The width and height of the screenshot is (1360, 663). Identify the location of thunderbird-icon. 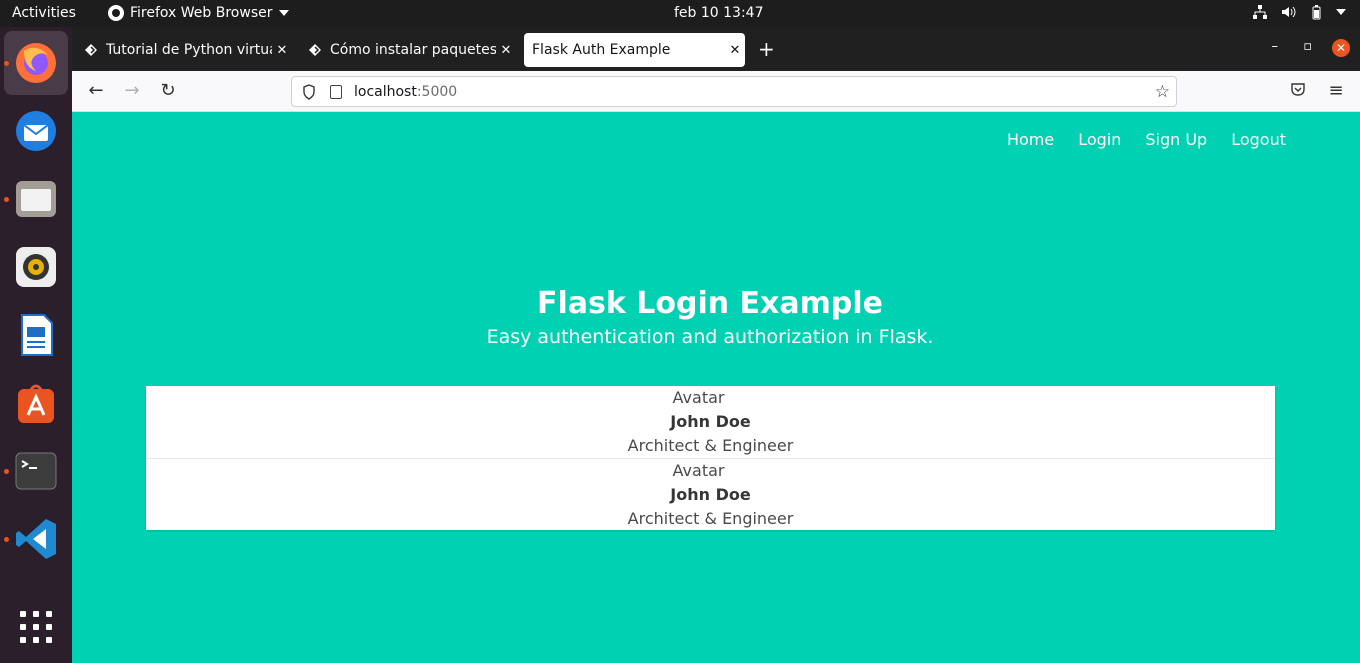
(36, 131).